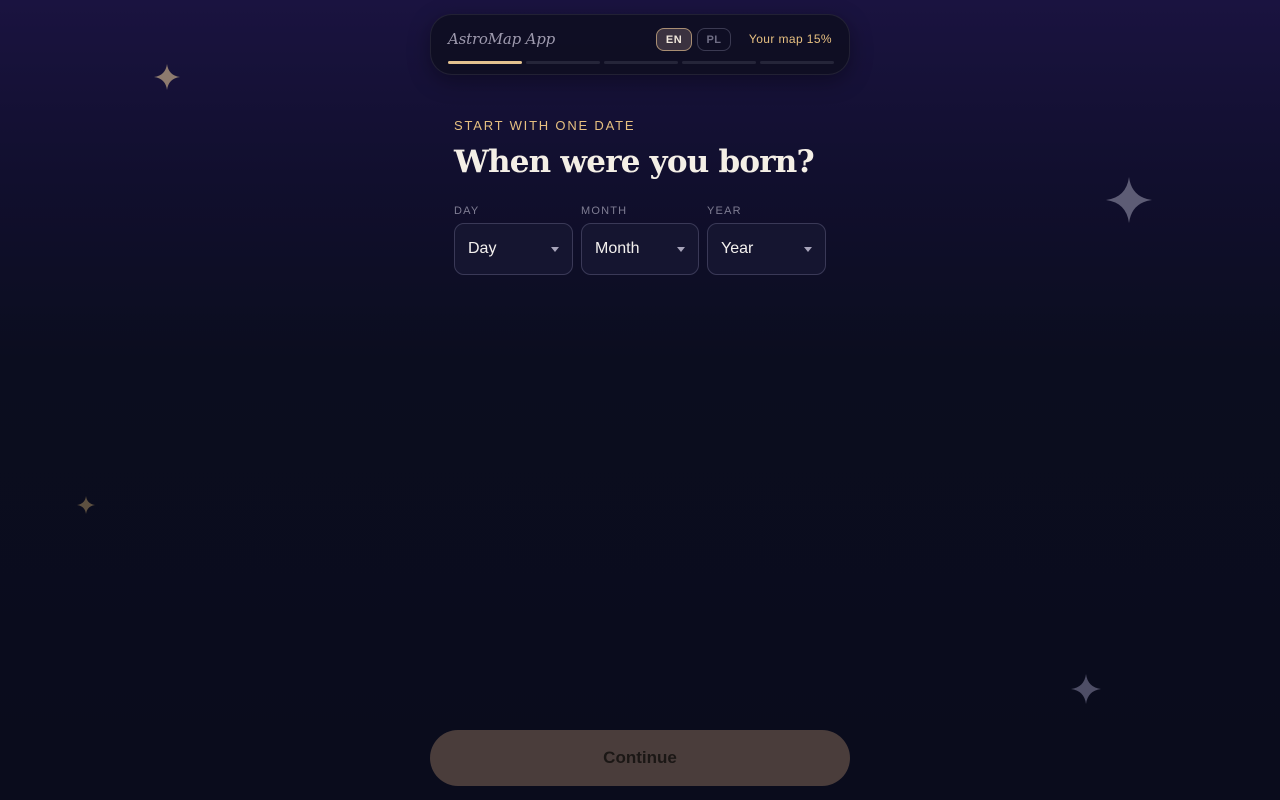 This screenshot has width=1280, height=800. What do you see at coordinates (737, 248) in the screenshot?
I see `year-select-value: Year` at bounding box center [737, 248].